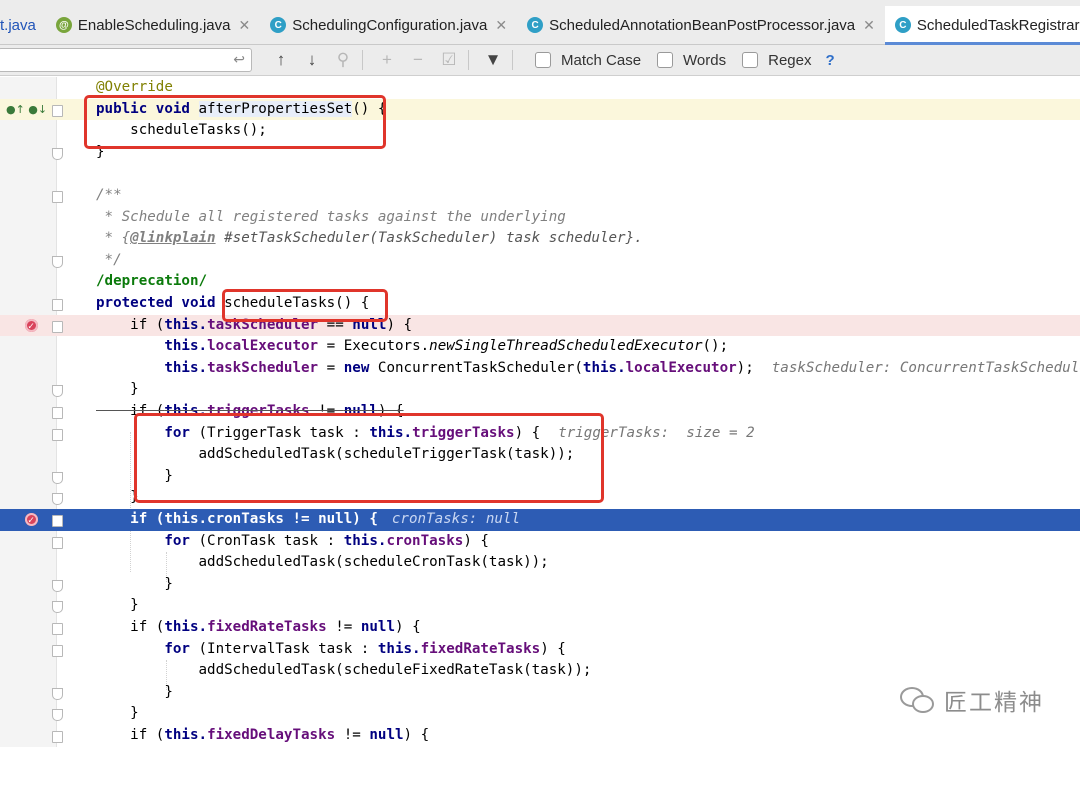  I want to click on match-case-checkbox: Match Case, so click(588, 60).